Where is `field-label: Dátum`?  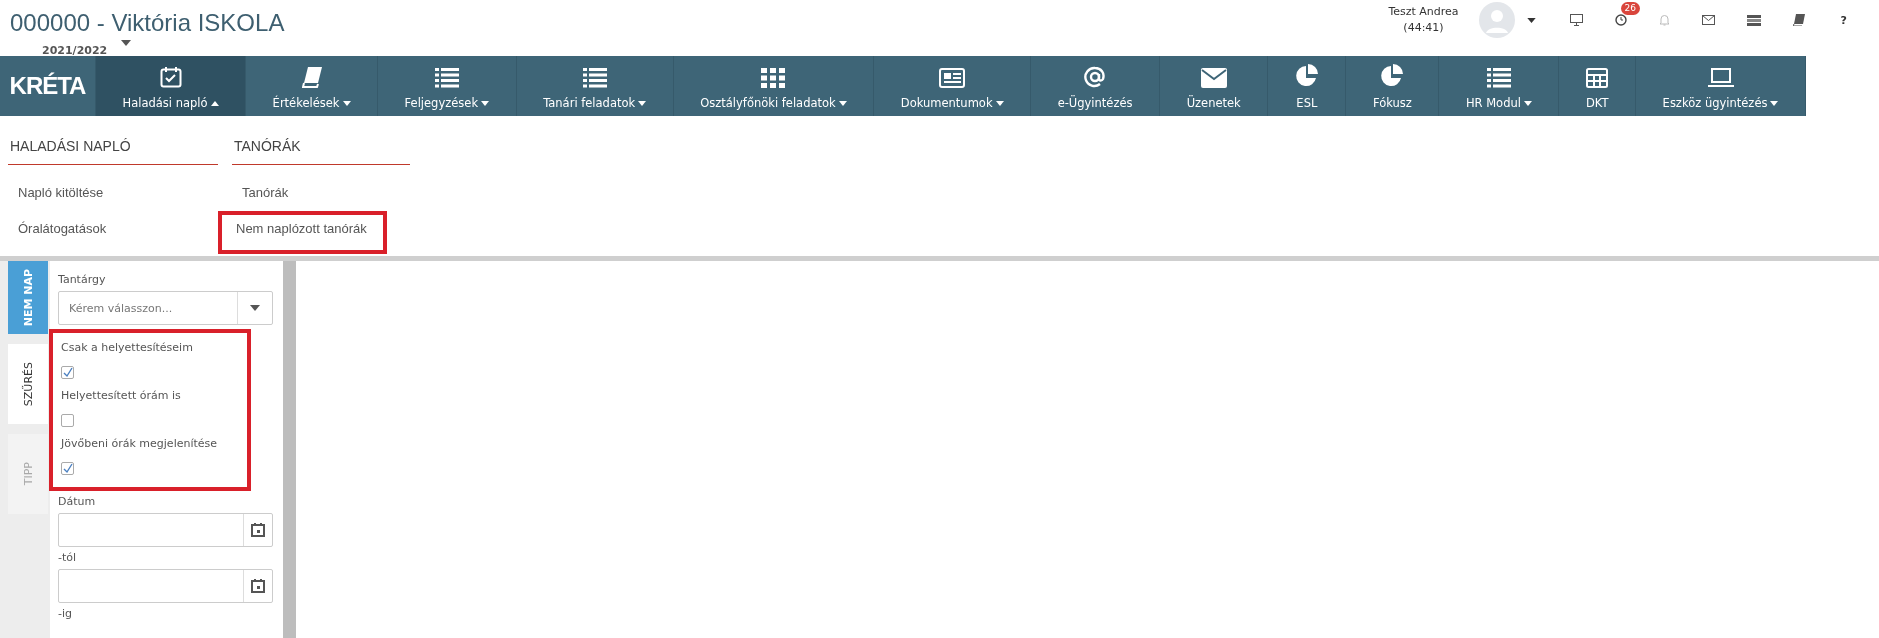
field-label: Dátum is located at coordinates (77, 502).